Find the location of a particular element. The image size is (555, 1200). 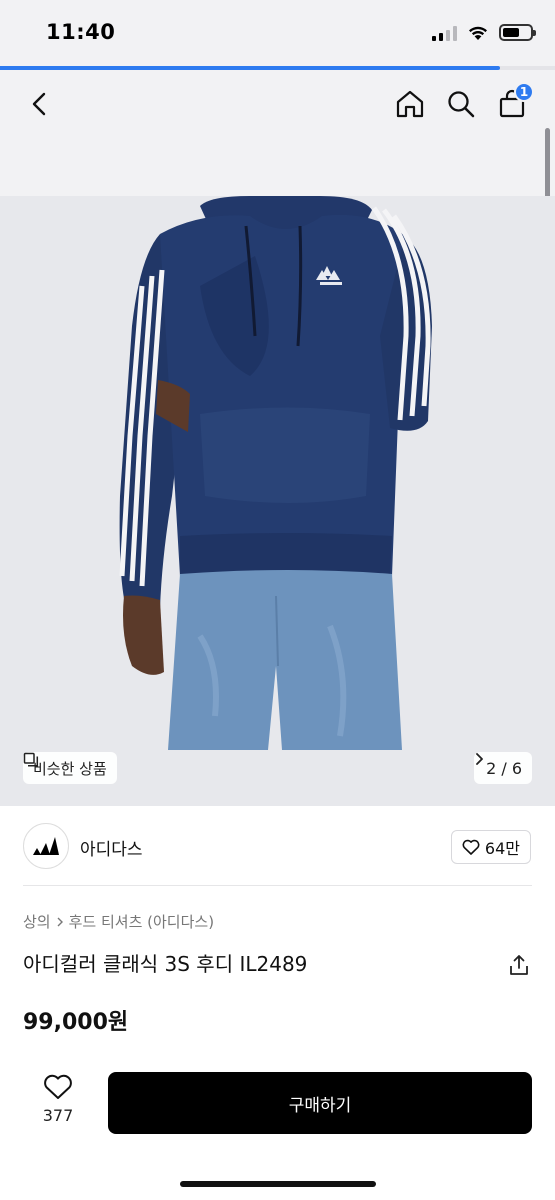

wishlist-count: 377 is located at coordinates (58, 1115).